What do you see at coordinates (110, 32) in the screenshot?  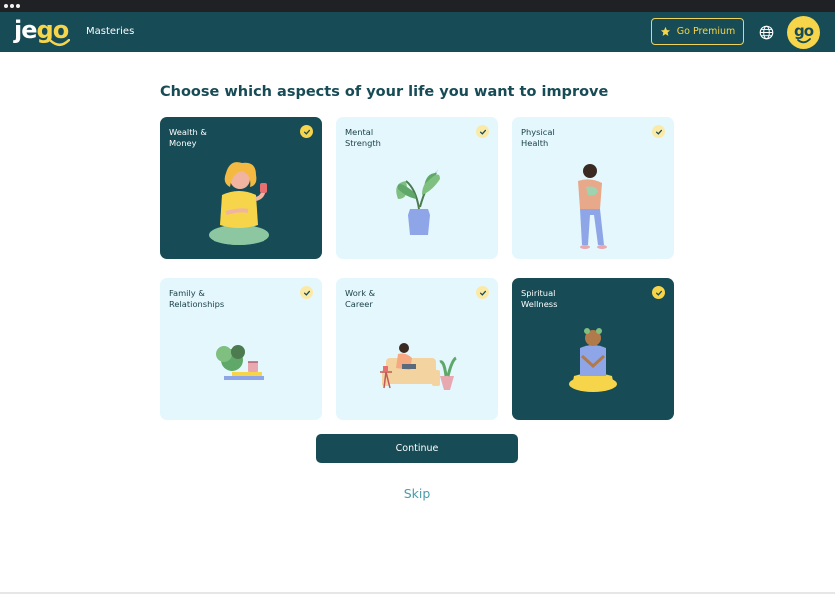 I see `nav-masteries-link: Masteries` at bounding box center [110, 32].